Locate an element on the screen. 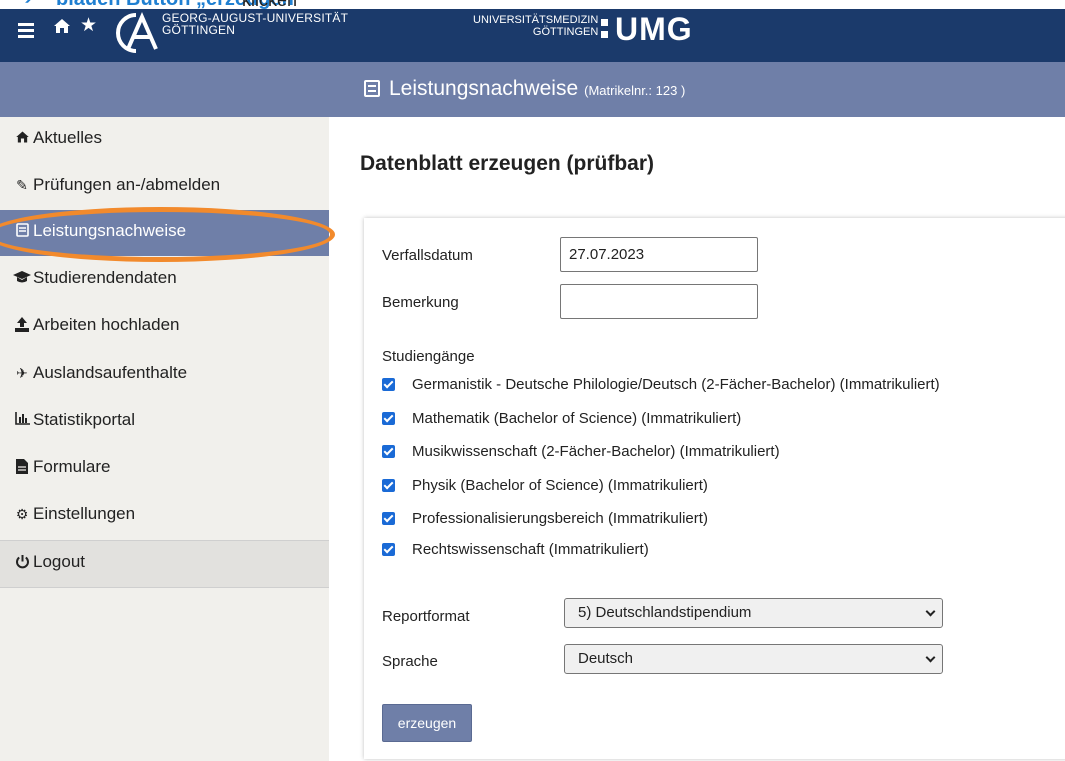 Image resolution: width=1065 pixels, height=761 pixels. sidebar-item-label: Einstellungen is located at coordinates (84, 513).